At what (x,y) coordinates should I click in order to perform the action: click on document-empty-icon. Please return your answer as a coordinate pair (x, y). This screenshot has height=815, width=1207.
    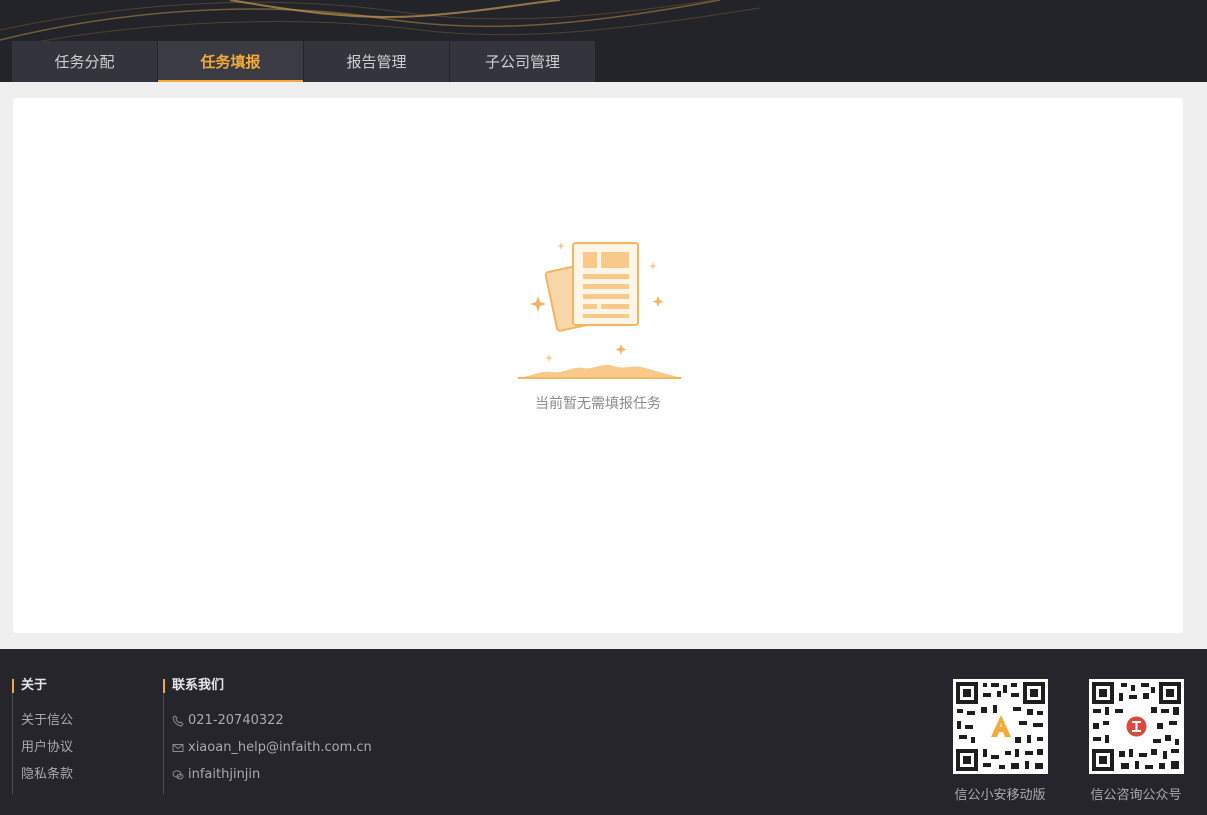
    Looking at the image, I should click on (599, 310).